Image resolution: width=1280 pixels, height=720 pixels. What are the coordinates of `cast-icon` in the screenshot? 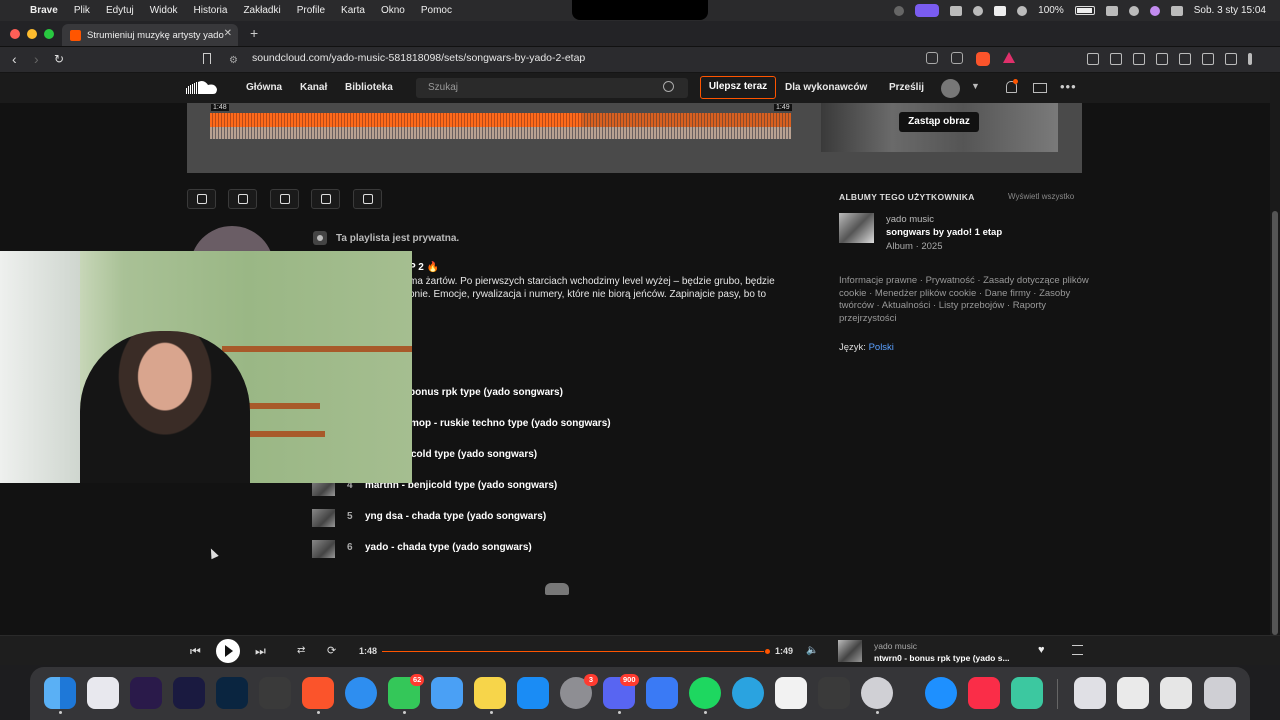 It's located at (932, 58).